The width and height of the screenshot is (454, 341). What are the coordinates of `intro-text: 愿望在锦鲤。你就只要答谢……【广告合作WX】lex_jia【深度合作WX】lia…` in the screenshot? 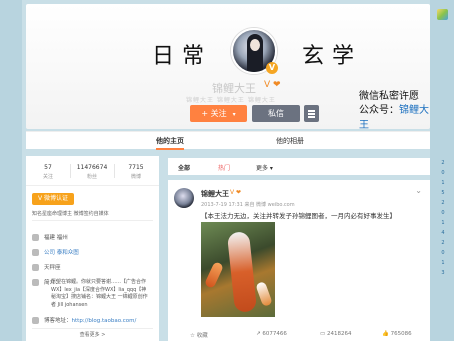 It's located at (99, 293).